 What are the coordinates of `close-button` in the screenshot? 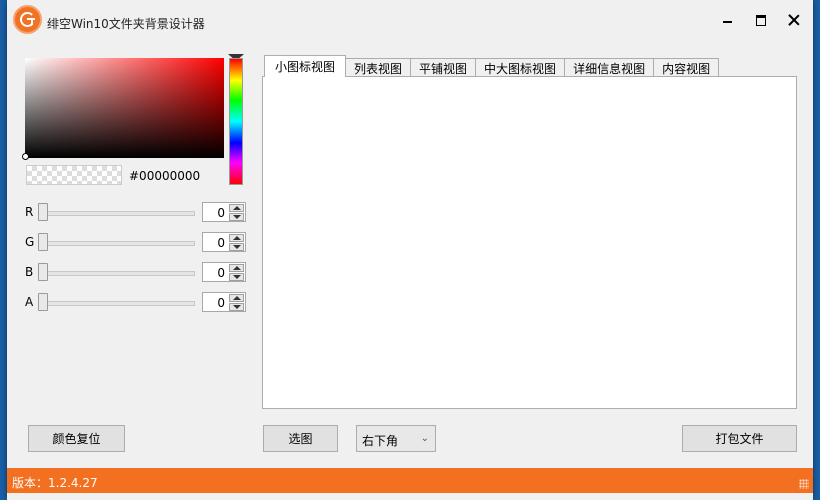 It's located at (794, 20).